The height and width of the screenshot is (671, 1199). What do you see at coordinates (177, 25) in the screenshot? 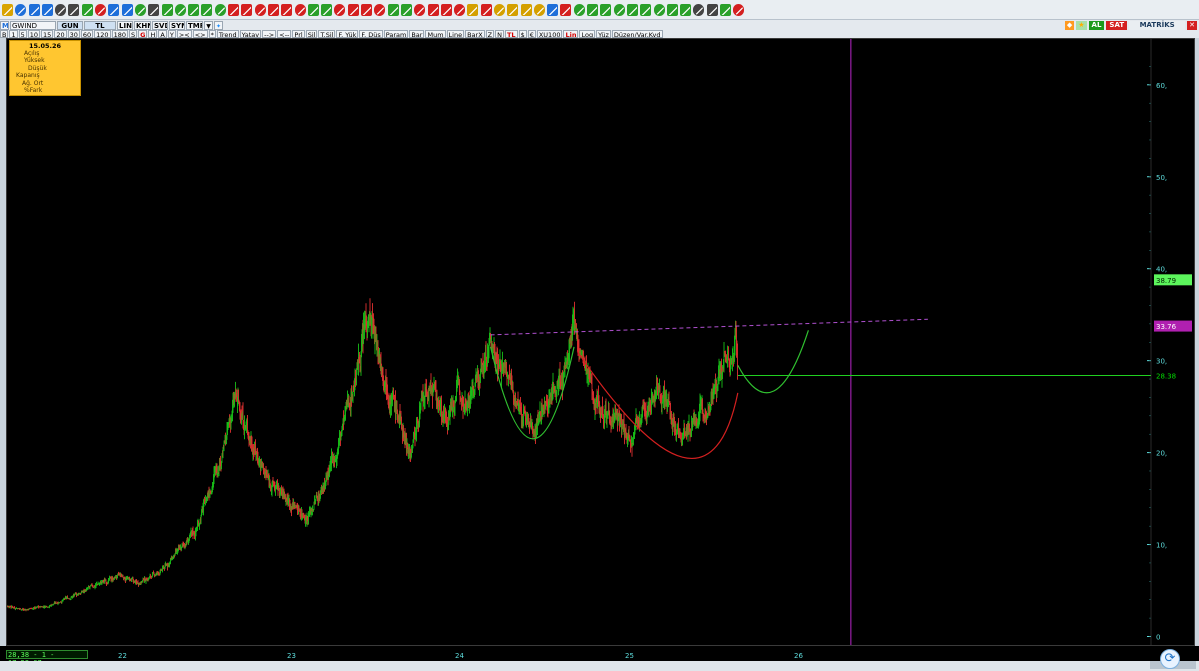
I see `sym-button: SYM` at bounding box center [177, 25].